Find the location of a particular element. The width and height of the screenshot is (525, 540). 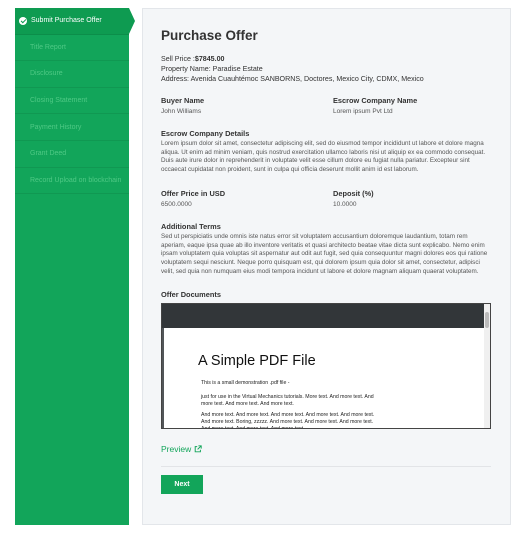

offer-price-value: 6500.0000 is located at coordinates (176, 204).